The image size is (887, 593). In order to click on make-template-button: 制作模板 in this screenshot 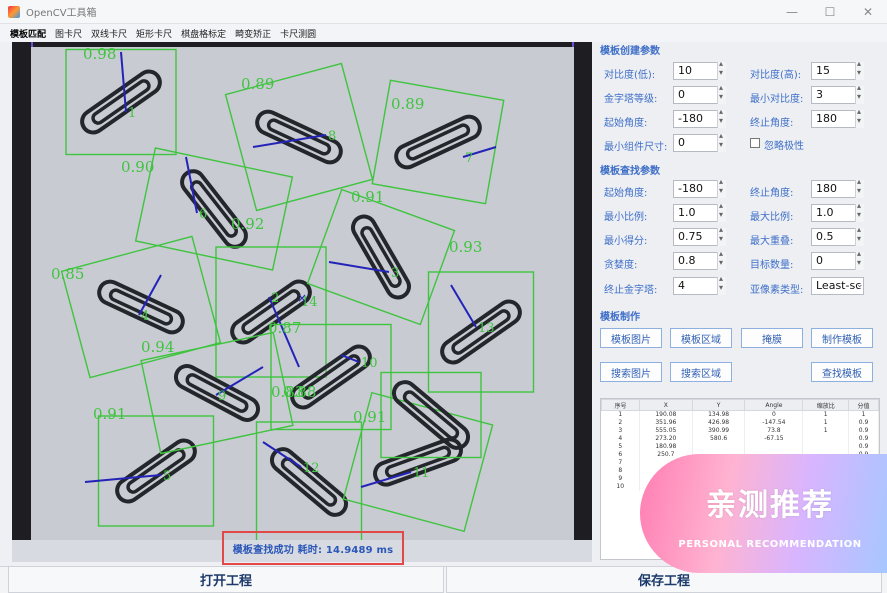, I will do `click(842, 338)`.